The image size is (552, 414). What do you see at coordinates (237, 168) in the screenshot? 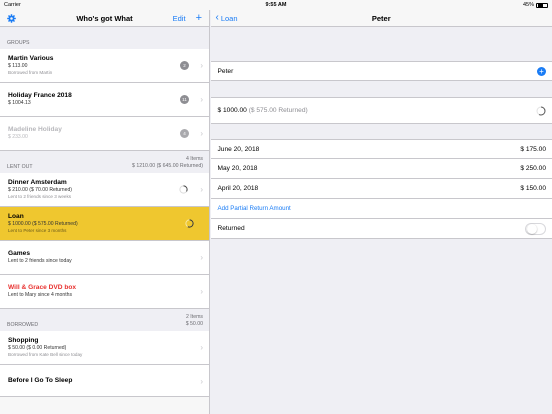
I see `return-date: May 20, 2018` at bounding box center [237, 168].